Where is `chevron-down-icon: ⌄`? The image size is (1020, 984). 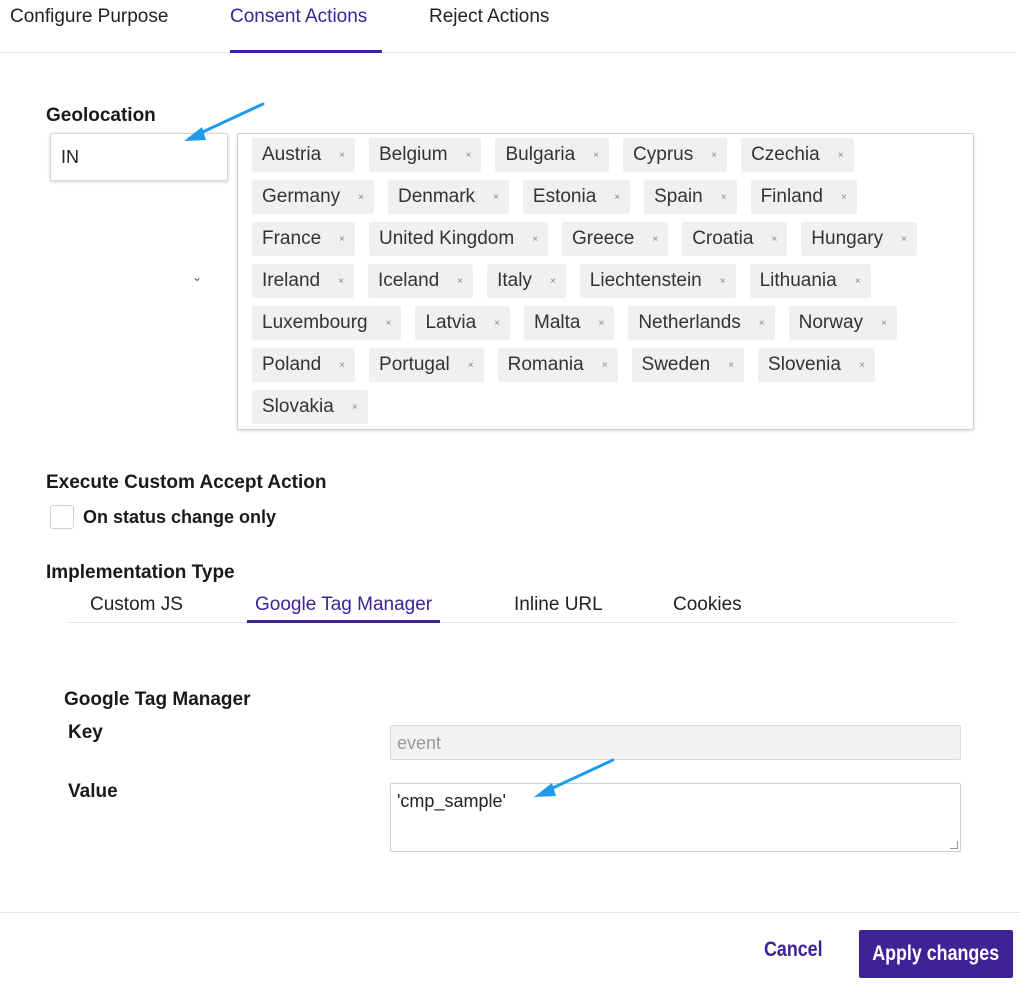 chevron-down-icon: ⌄ is located at coordinates (197, 277).